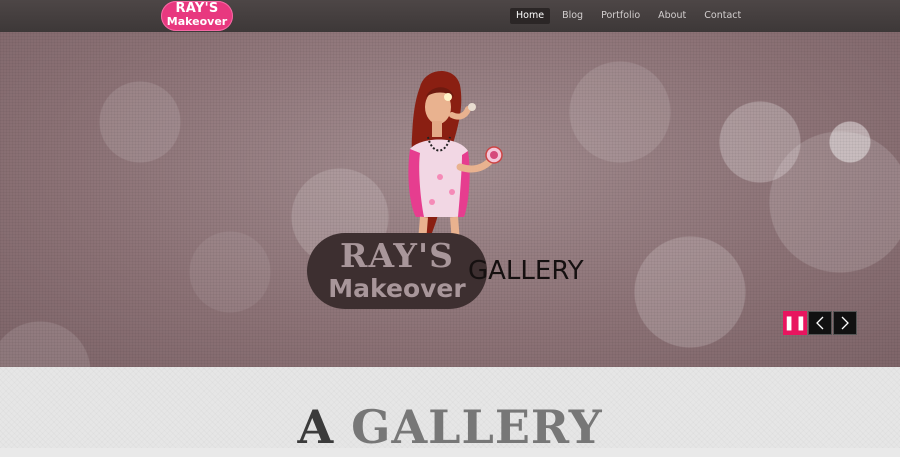 The height and width of the screenshot is (457, 900). I want to click on site-logo: RAY'S Makeover, so click(197, 16).